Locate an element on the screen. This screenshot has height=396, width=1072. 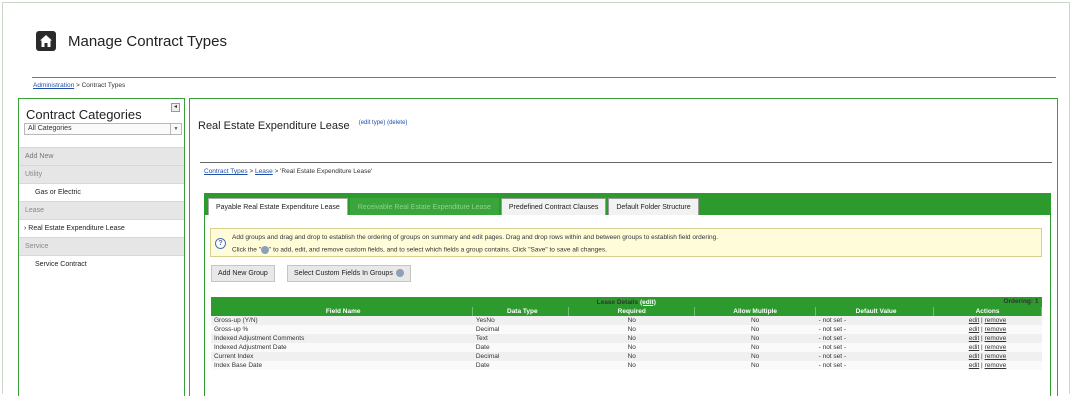
sidebar-item-real-estate-expenditure-lease: › Real Estate Expenditure Lease is located at coordinates (101, 228).